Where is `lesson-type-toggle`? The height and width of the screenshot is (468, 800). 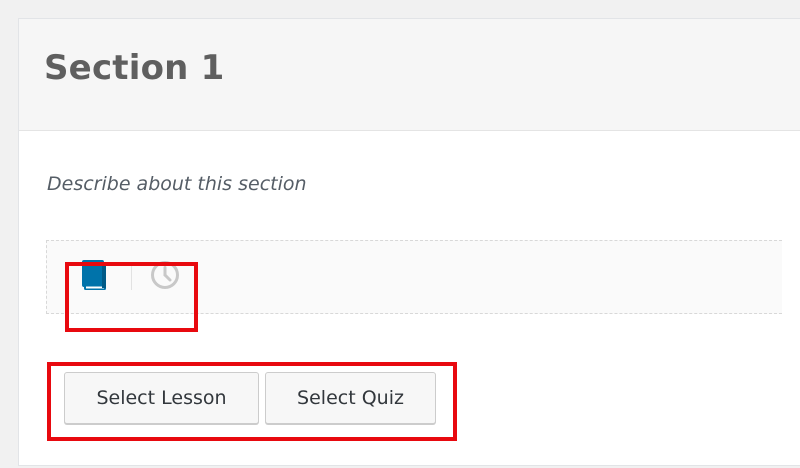
lesson-type-toggle is located at coordinates (94, 275).